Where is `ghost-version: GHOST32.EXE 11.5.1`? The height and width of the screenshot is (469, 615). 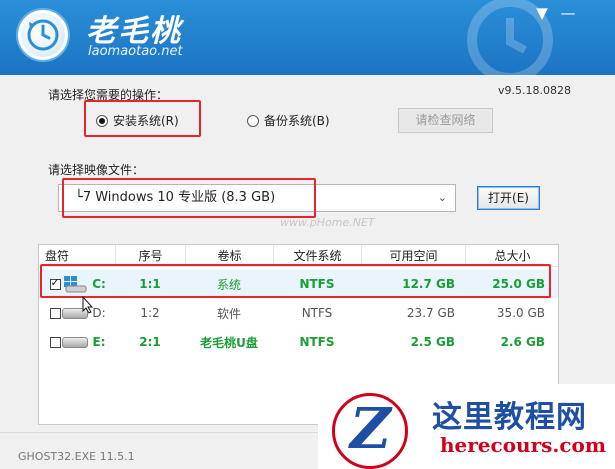
ghost-version: GHOST32.EXE 11.5.1 is located at coordinates (76, 456).